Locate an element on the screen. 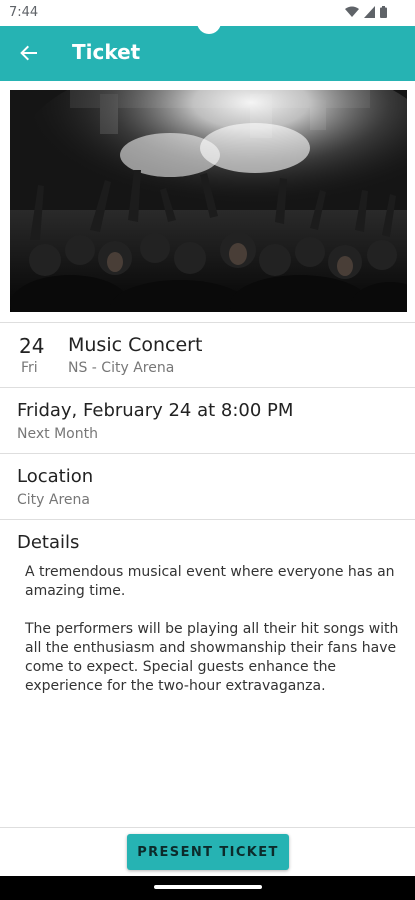  home-gesture-handle is located at coordinates (208, 887).